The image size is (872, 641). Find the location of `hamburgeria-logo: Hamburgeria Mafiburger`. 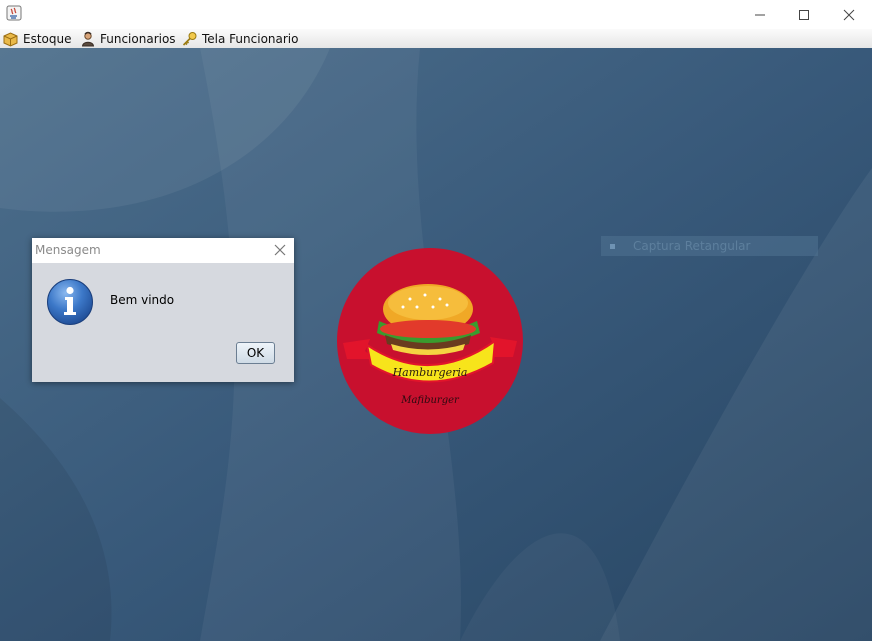

hamburgeria-logo: Hamburgeria Mafiburger is located at coordinates (430, 341).